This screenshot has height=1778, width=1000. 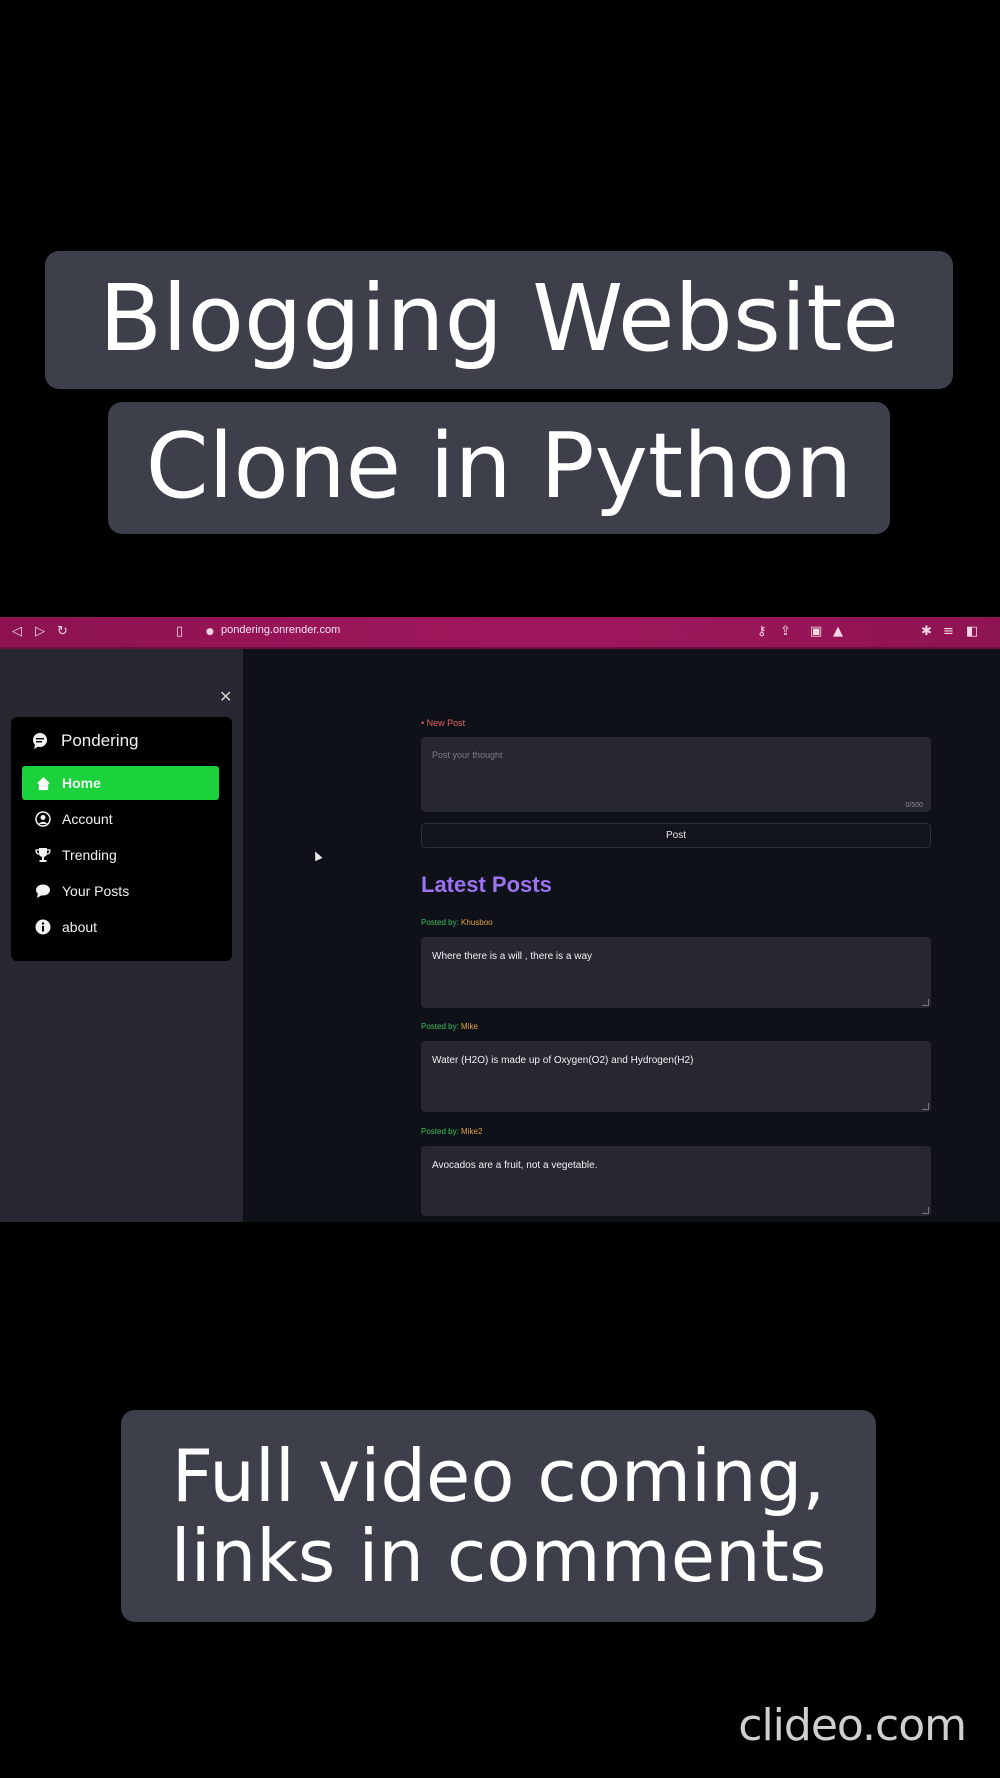 I want to click on brand: Pondering, so click(x=85, y=741).